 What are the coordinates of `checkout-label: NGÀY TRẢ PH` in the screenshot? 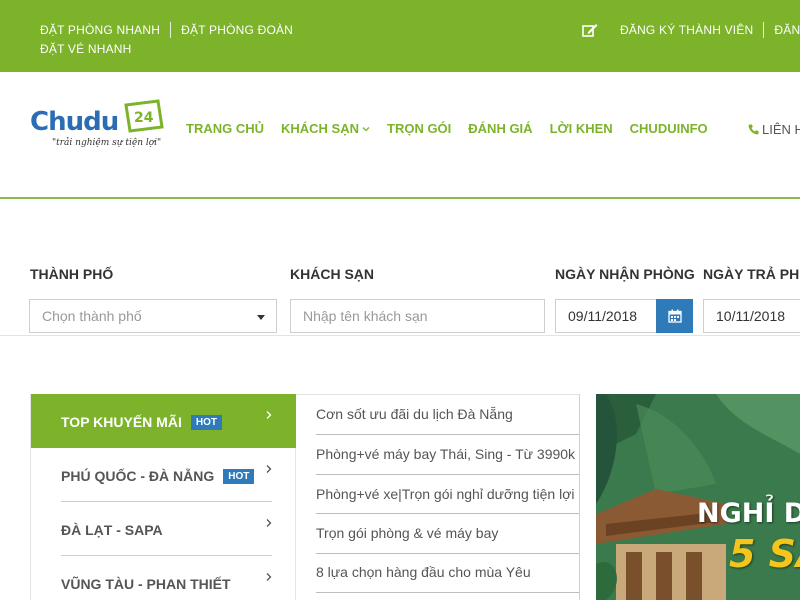 It's located at (751, 274).